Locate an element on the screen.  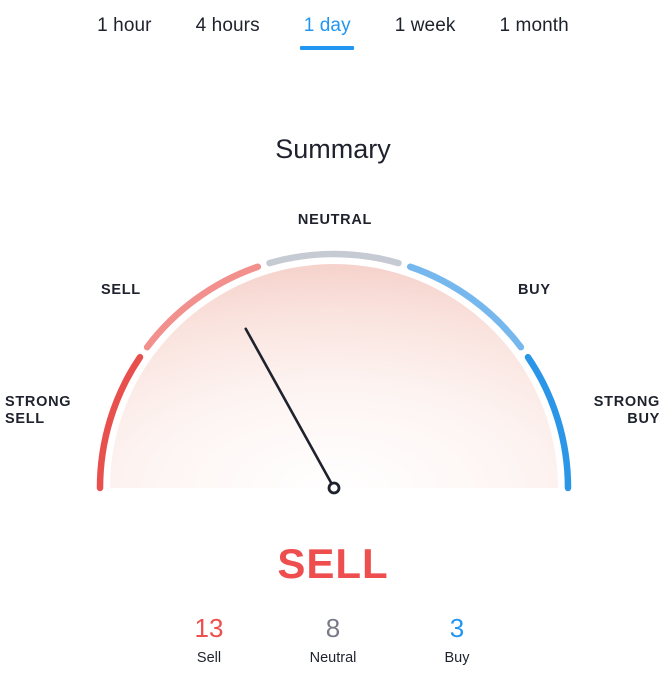
gauge-label-neutral: NEUTRAL is located at coordinates (335, 220).